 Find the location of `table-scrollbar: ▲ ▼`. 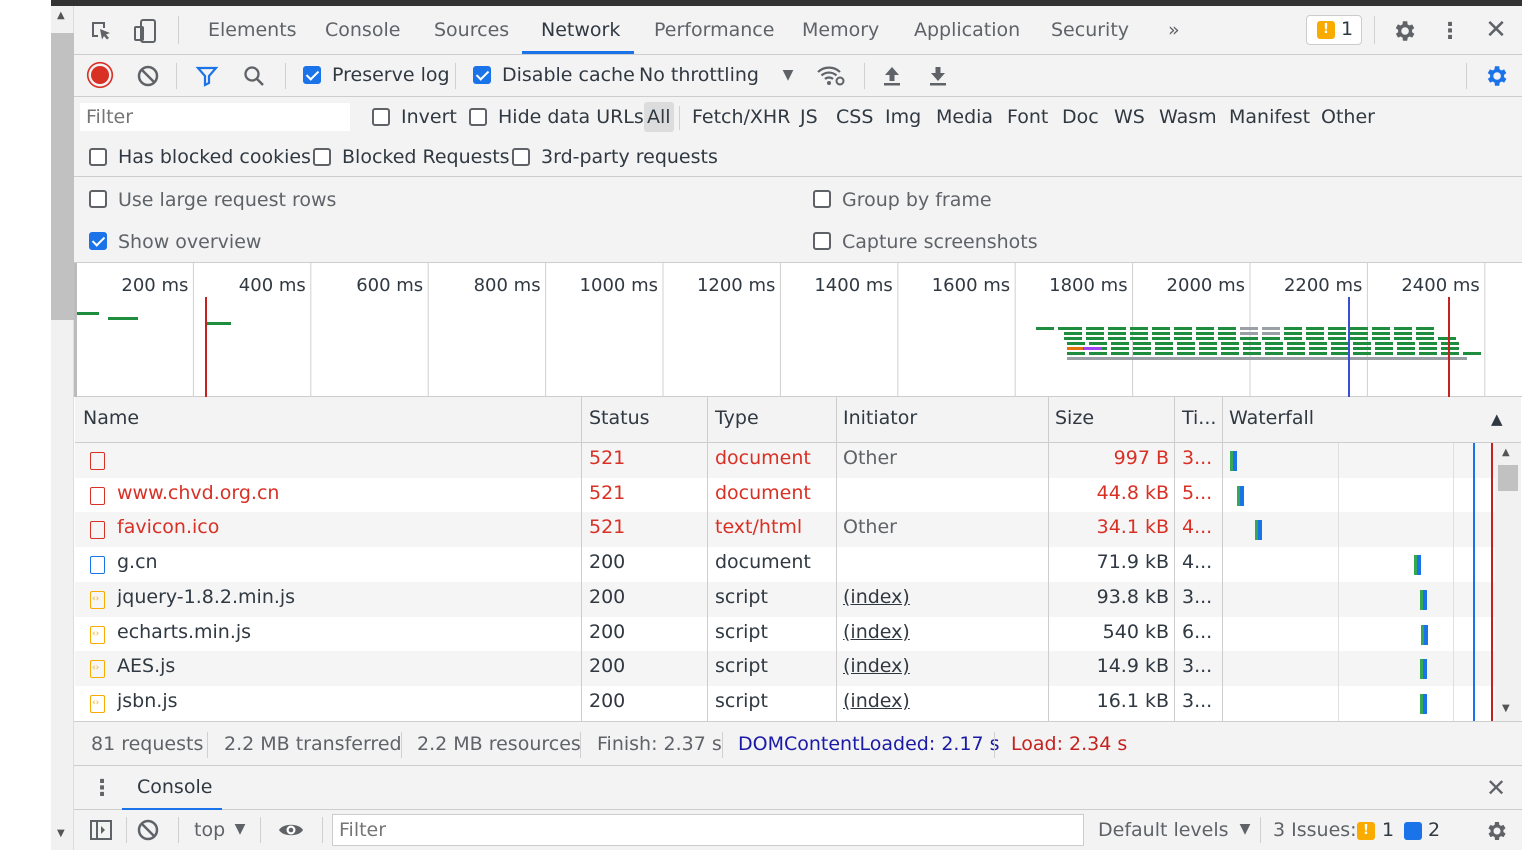

table-scrollbar: ▲ ▼ is located at coordinates (1508, 582).